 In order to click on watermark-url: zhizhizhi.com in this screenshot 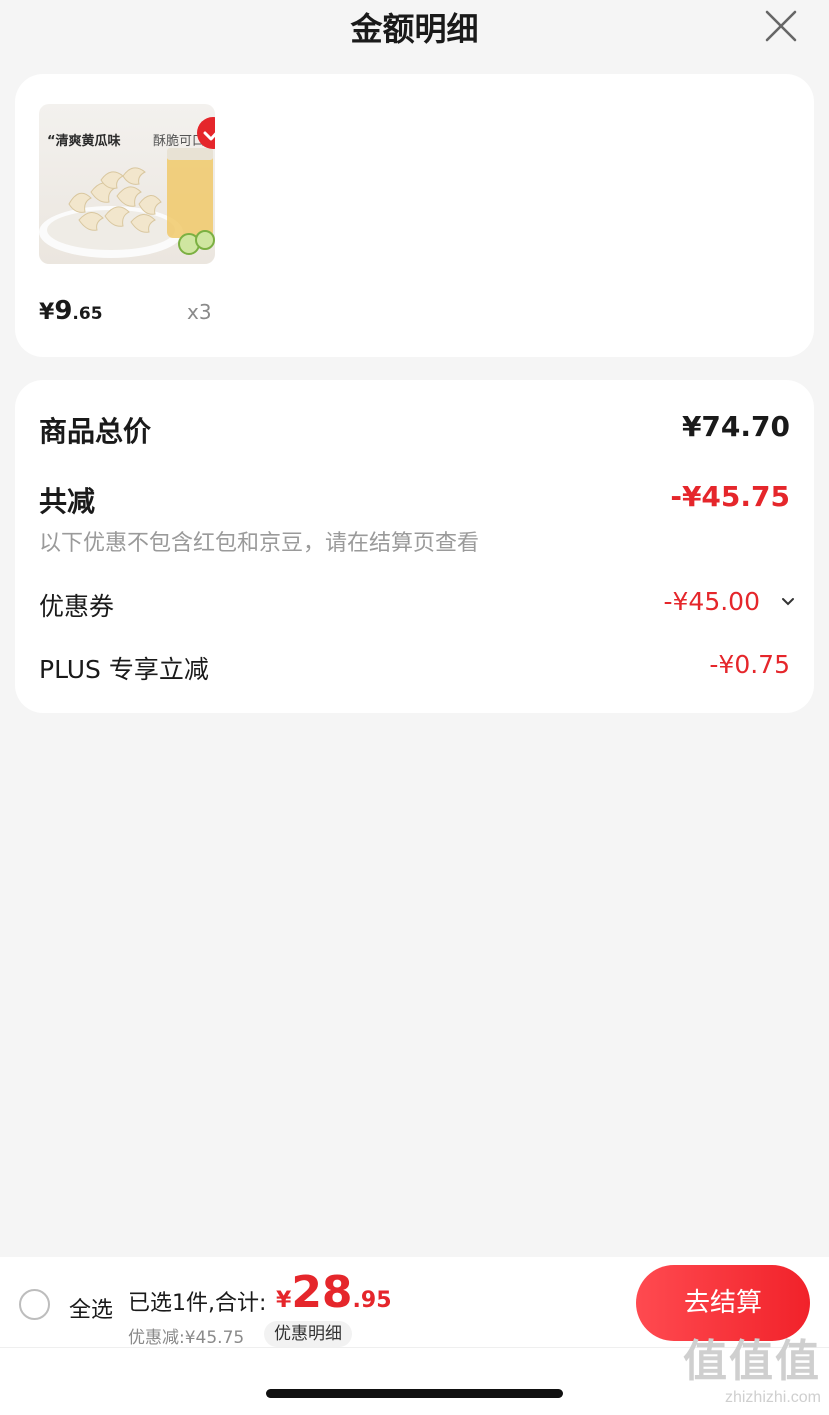, I will do `click(772, 1397)`.